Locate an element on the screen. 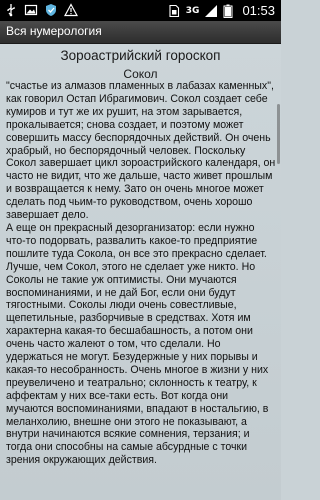 The height and width of the screenshot is (500, 320). signal-icon is located at coordinates (211, 11).